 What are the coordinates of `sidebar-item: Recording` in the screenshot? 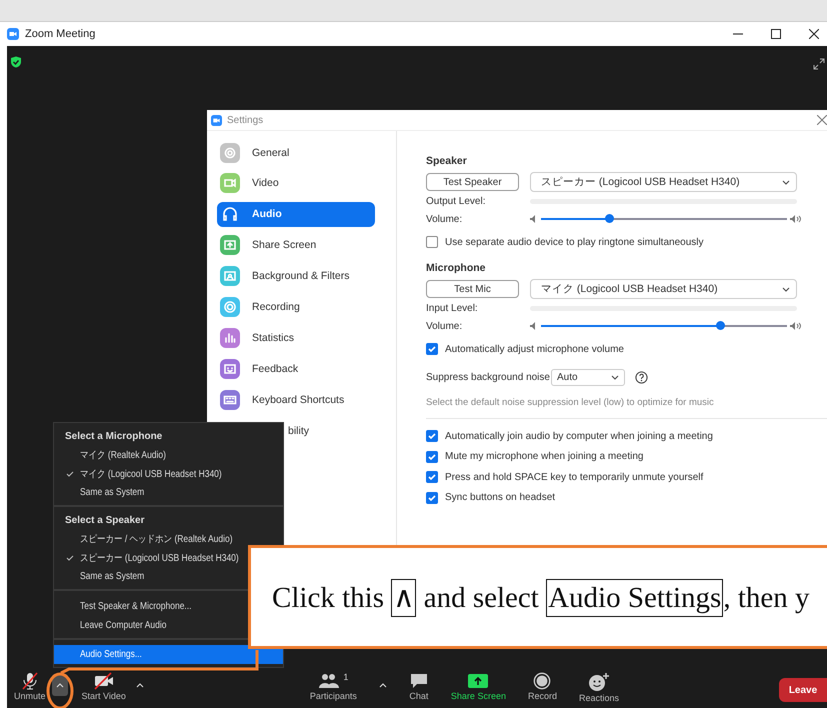 It's located at (296, 307).